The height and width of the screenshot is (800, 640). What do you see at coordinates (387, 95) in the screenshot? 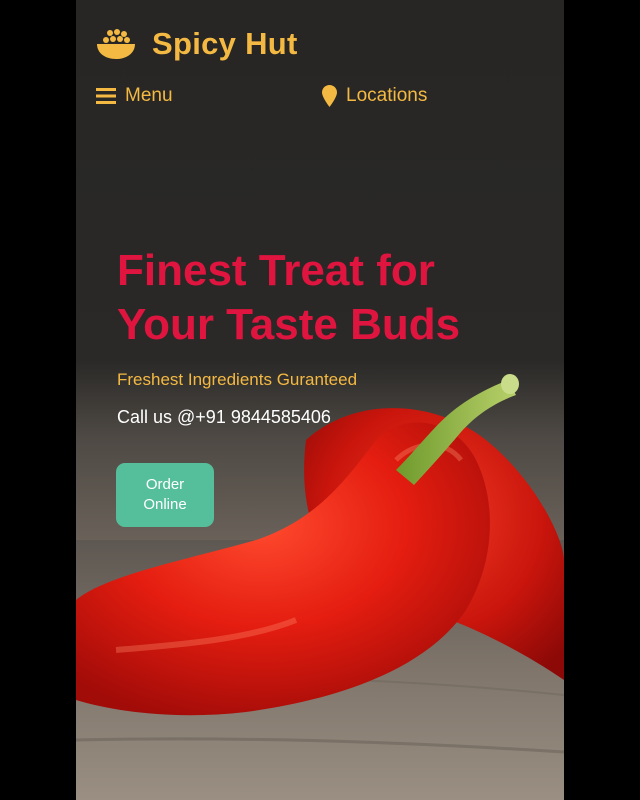
I see `nav-locations-label: Locations` at bounding box center [387, 95].